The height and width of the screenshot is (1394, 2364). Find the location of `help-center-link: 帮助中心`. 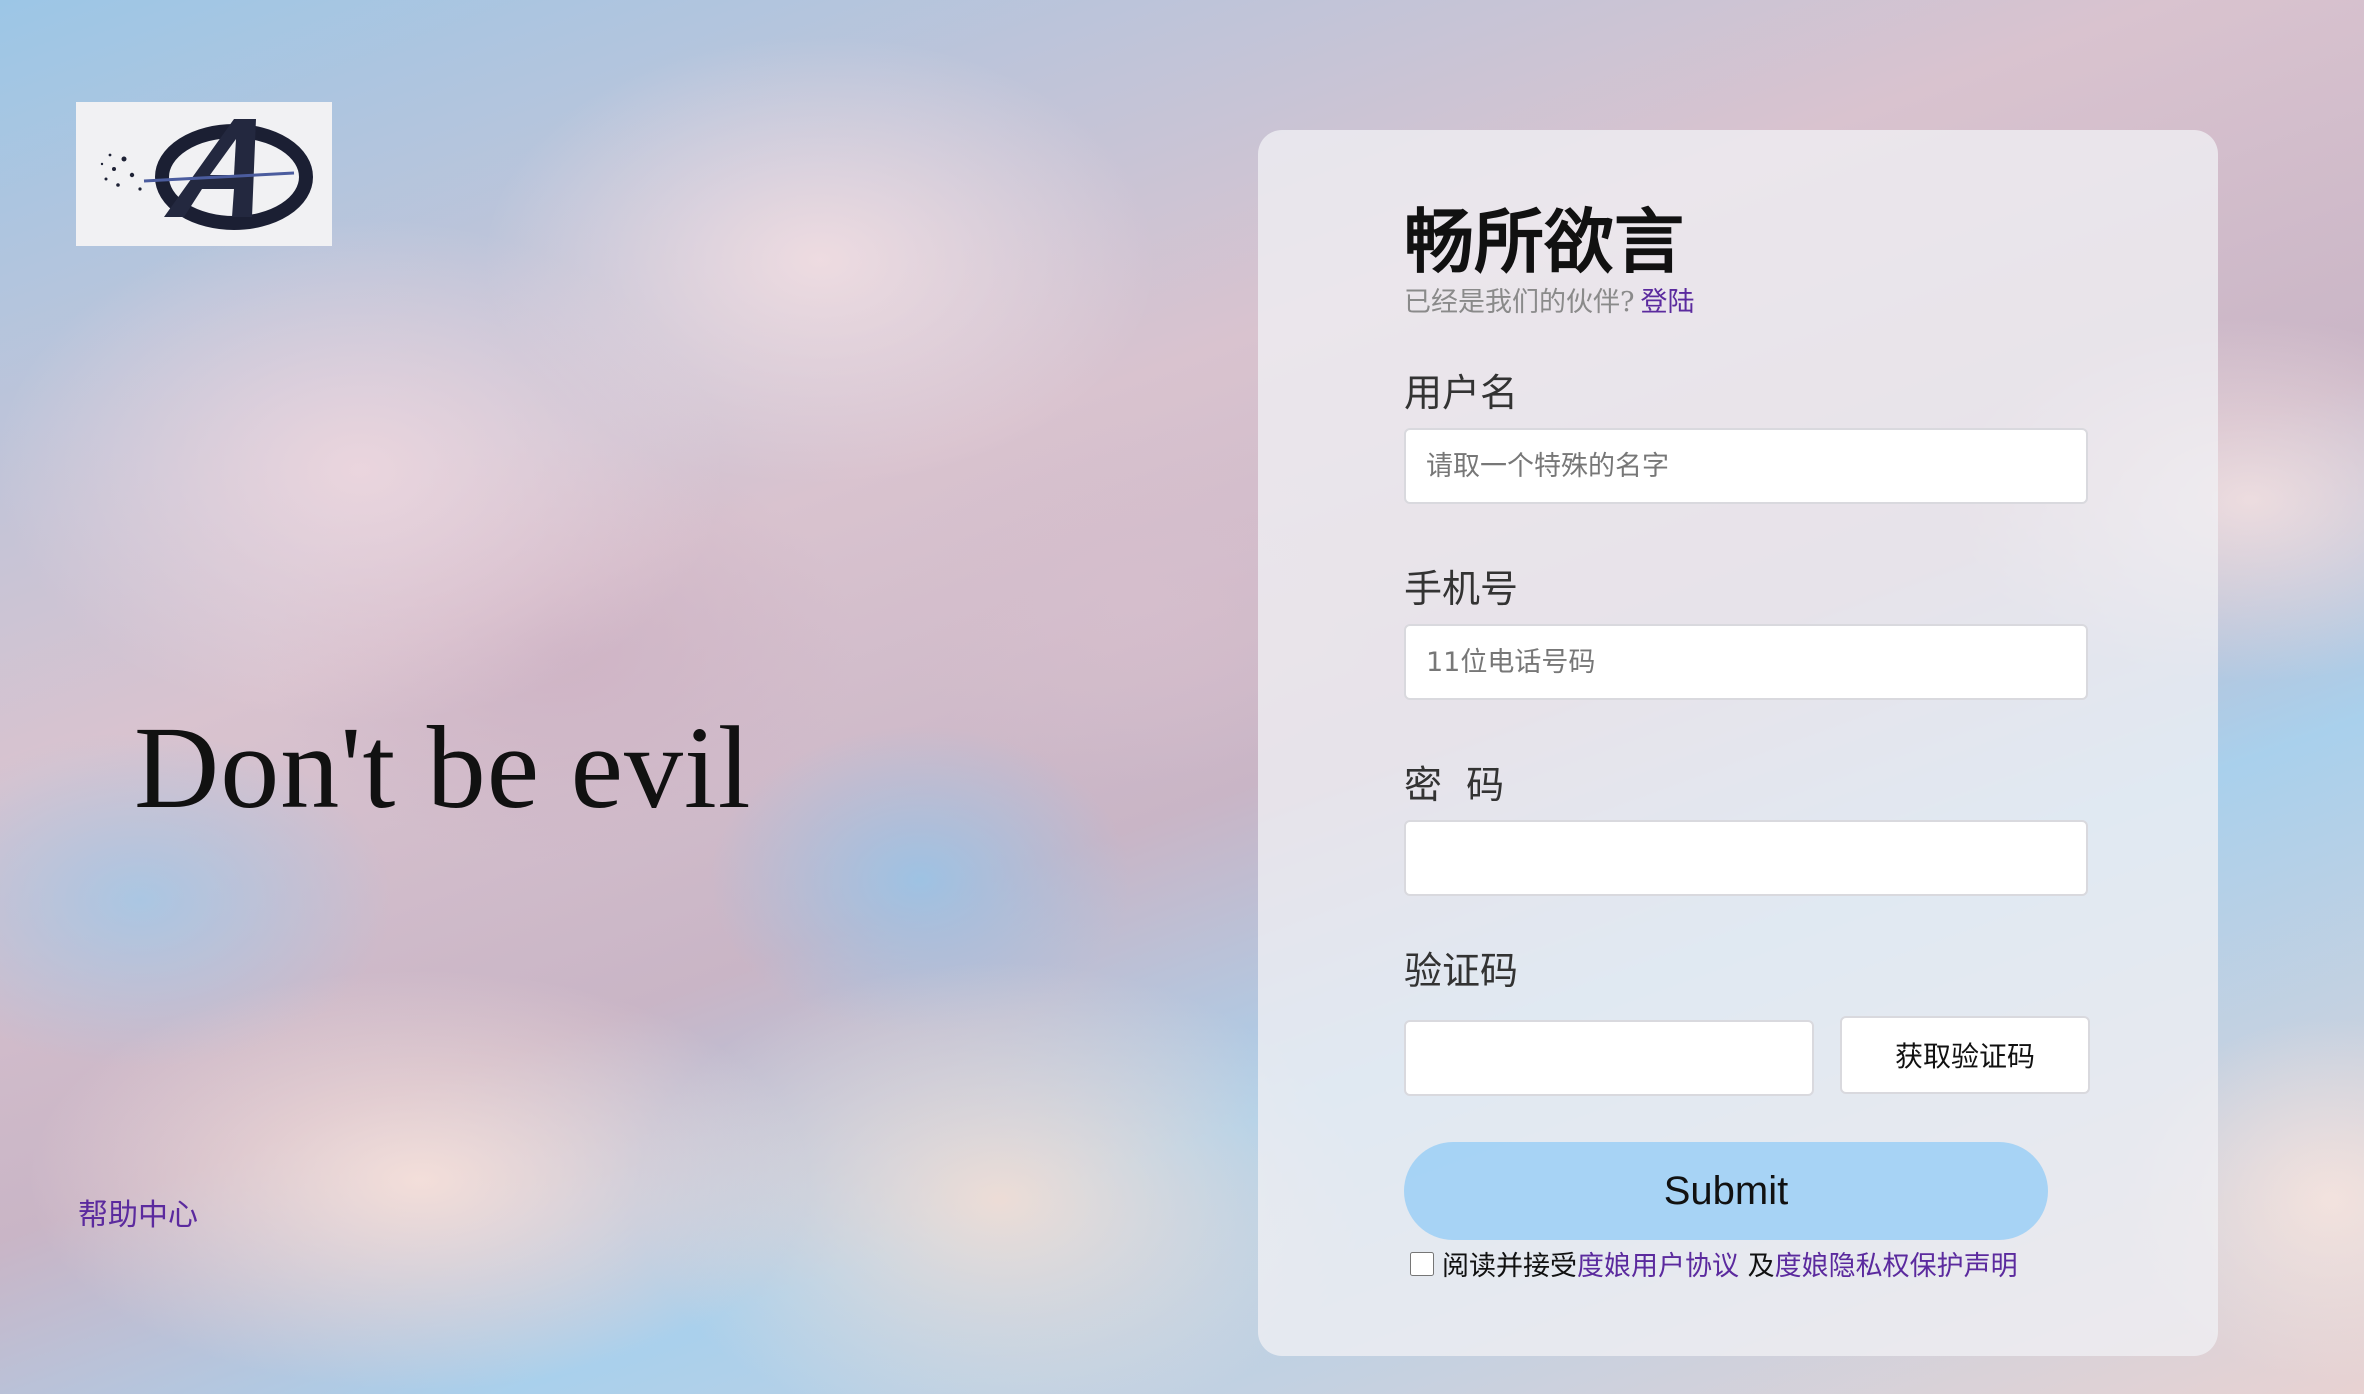

help-center-link: 帮助中心 is located at coordinates (138, 1212).